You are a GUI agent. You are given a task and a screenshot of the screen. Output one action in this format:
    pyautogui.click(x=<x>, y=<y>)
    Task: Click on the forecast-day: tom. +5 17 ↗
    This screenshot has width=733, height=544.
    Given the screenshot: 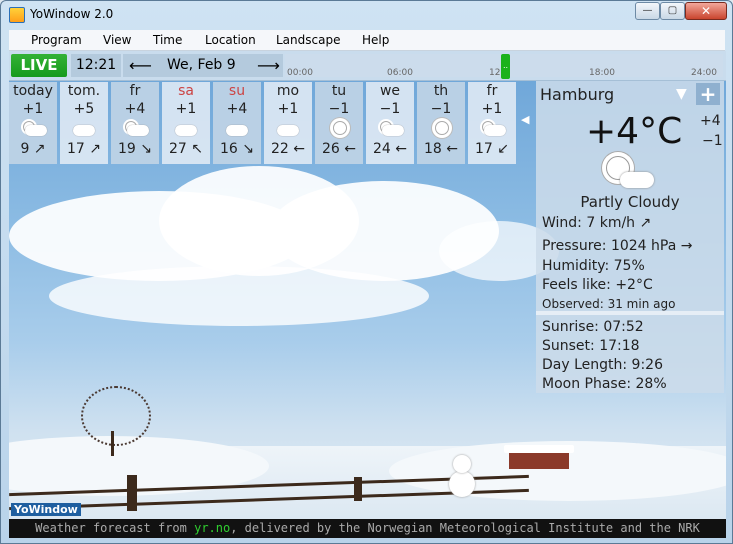 What is the action you would take?
    pyautogui.click(x=84, y=123)
    